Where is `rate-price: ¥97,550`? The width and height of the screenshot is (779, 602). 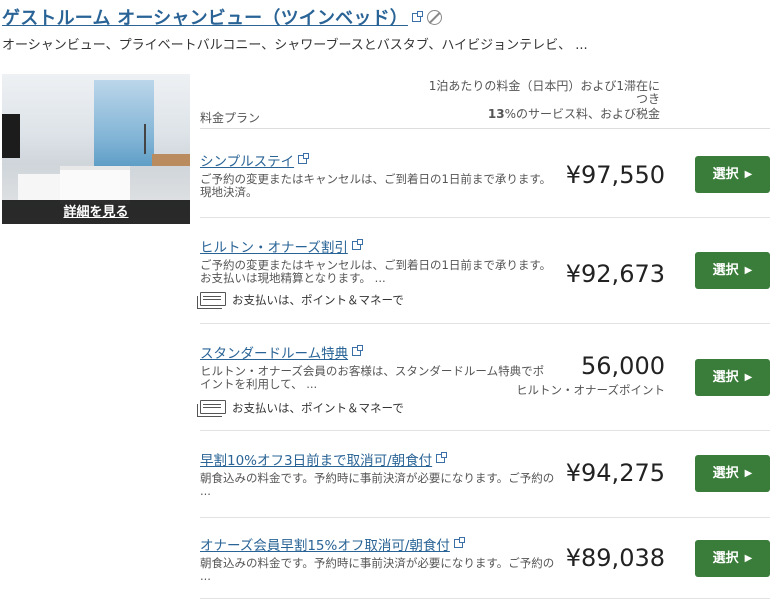 rate-price: ¥97,550 is located at coordinates (615, 175).